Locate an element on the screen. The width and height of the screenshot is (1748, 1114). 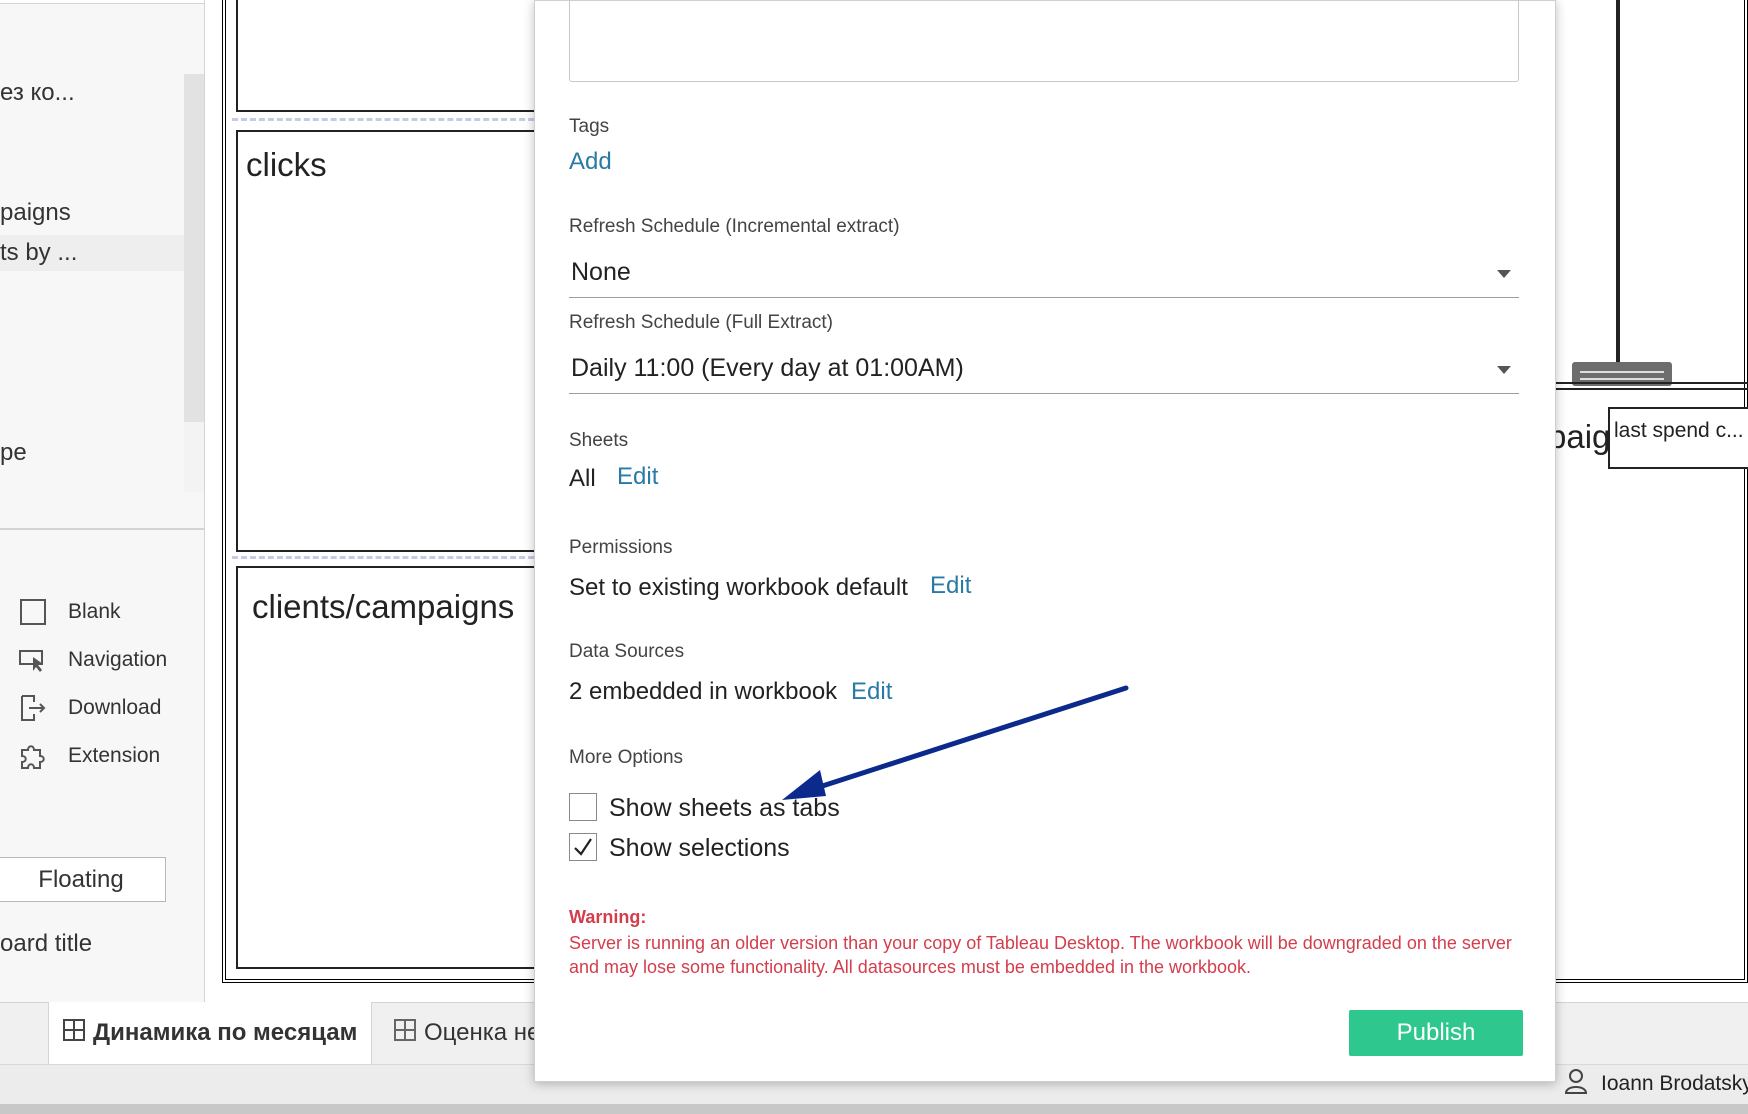
refresh-incremental-label: Refresh Schedule (Incremental extract) is located at coordinates (734, 226).